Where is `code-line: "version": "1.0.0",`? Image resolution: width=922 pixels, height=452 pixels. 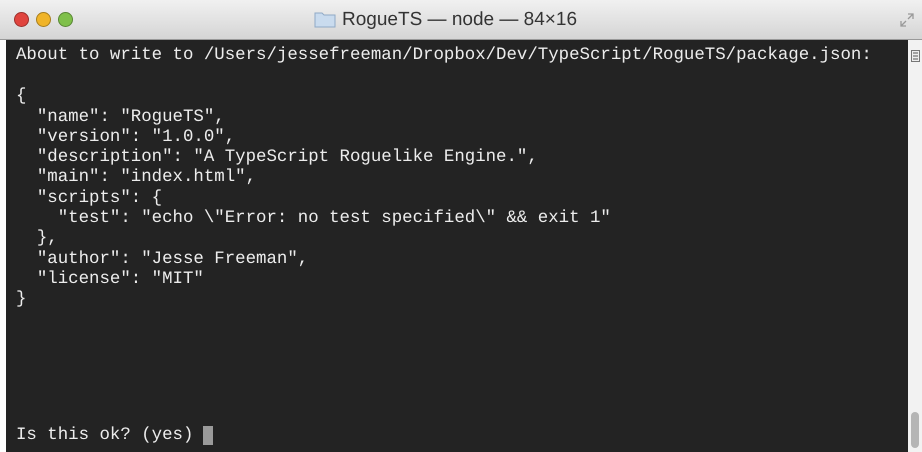 code-line: "version": "1.0.0", is located at coordinates (136, 138).